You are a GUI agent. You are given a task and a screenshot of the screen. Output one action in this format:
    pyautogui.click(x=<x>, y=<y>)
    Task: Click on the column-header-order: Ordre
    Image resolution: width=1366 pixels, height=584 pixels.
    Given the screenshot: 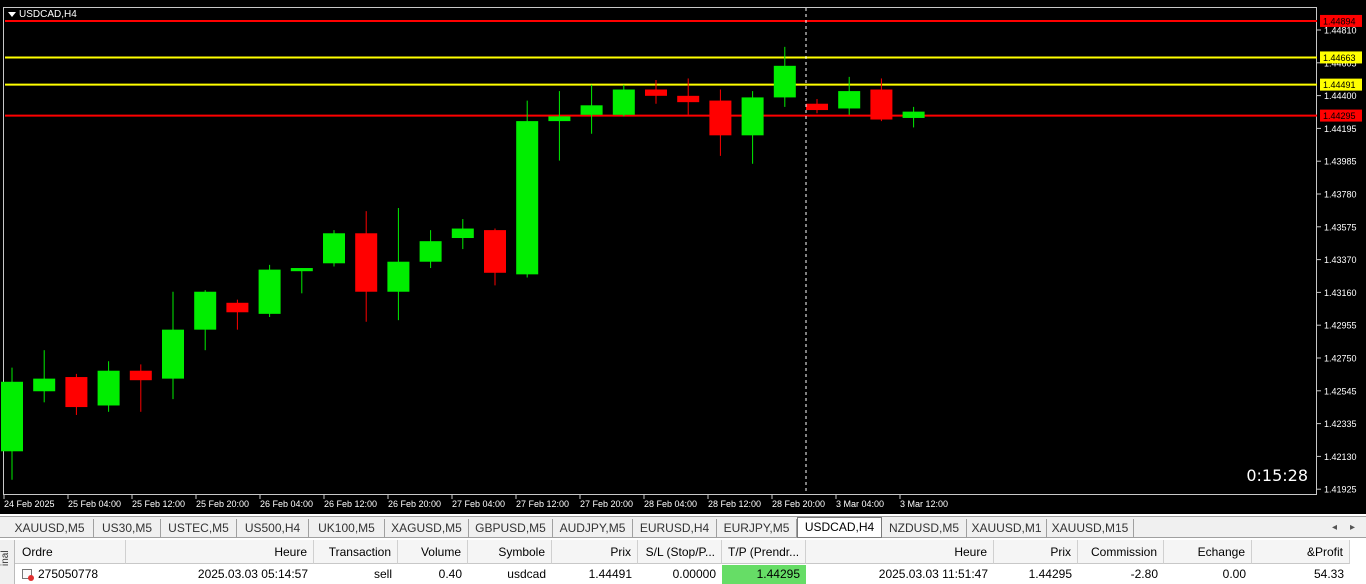 What is the action you would take?
    pyautogui.click(x=70, y=552)
    